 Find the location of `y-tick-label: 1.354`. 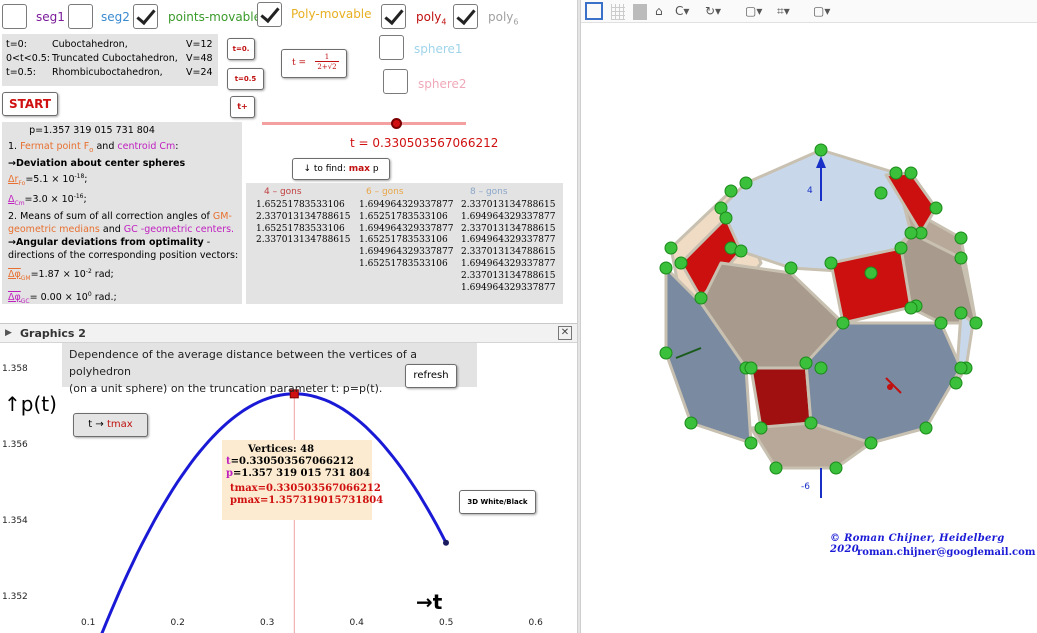

y-tick-label: 1.354 is located at coordinates (15, 521).